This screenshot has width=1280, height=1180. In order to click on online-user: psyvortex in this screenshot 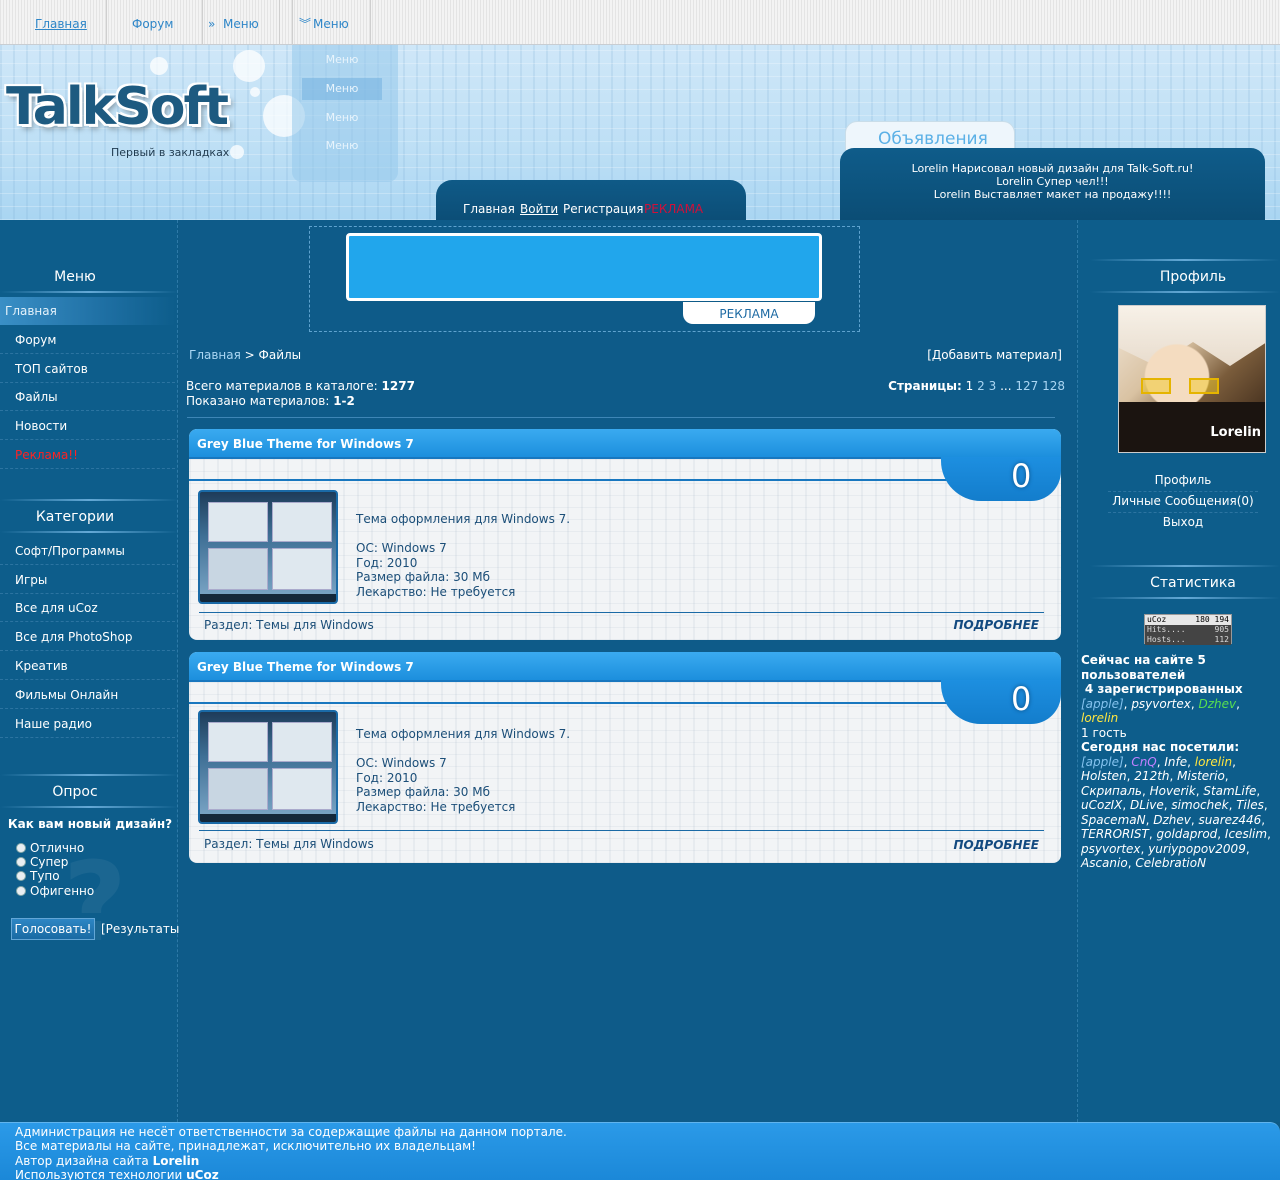, I will do `click(1161, 704)`.